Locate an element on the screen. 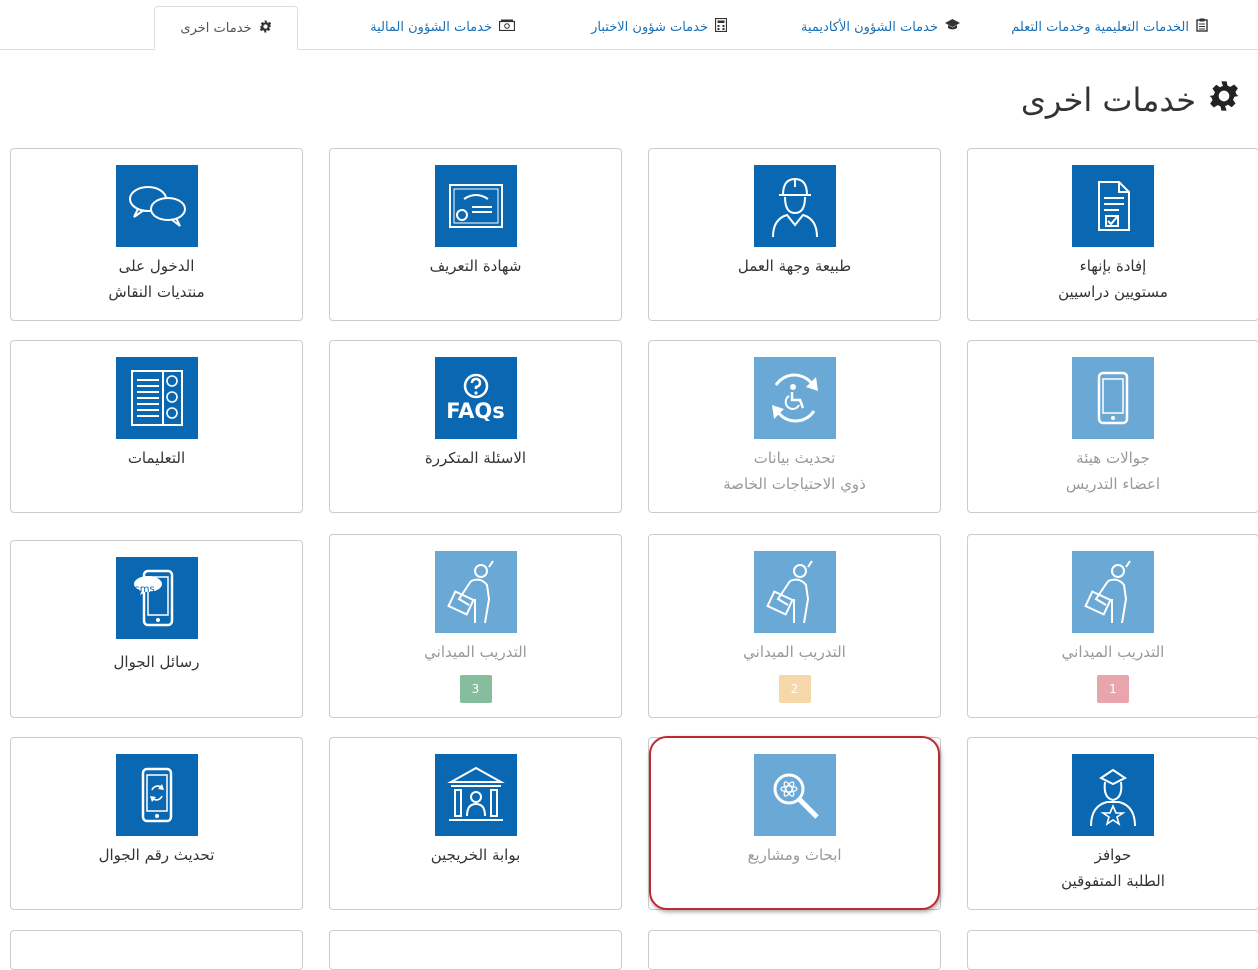  tab-learning-services: الخدمات التعليمية وخدمات التعلم is located at coordinates (1109, 27).